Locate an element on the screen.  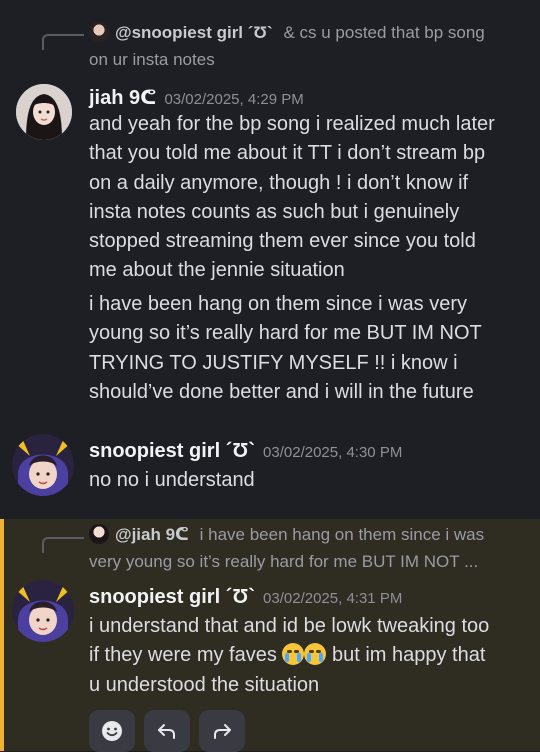
text-segment: if they were my faves is located at coordinates (183, 655).